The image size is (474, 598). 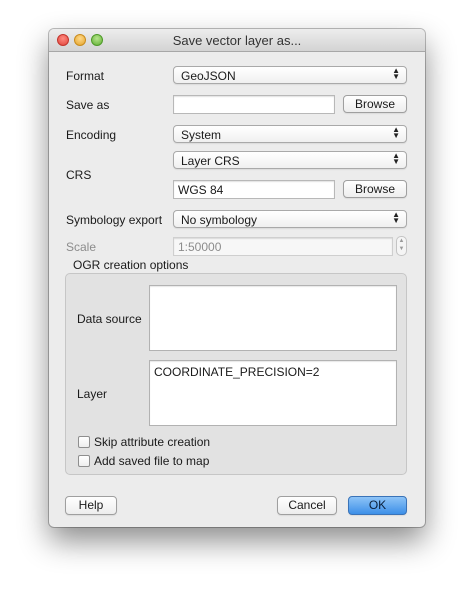 I want to click on crs-browse-button: Browse, so click(x=375, y=189).